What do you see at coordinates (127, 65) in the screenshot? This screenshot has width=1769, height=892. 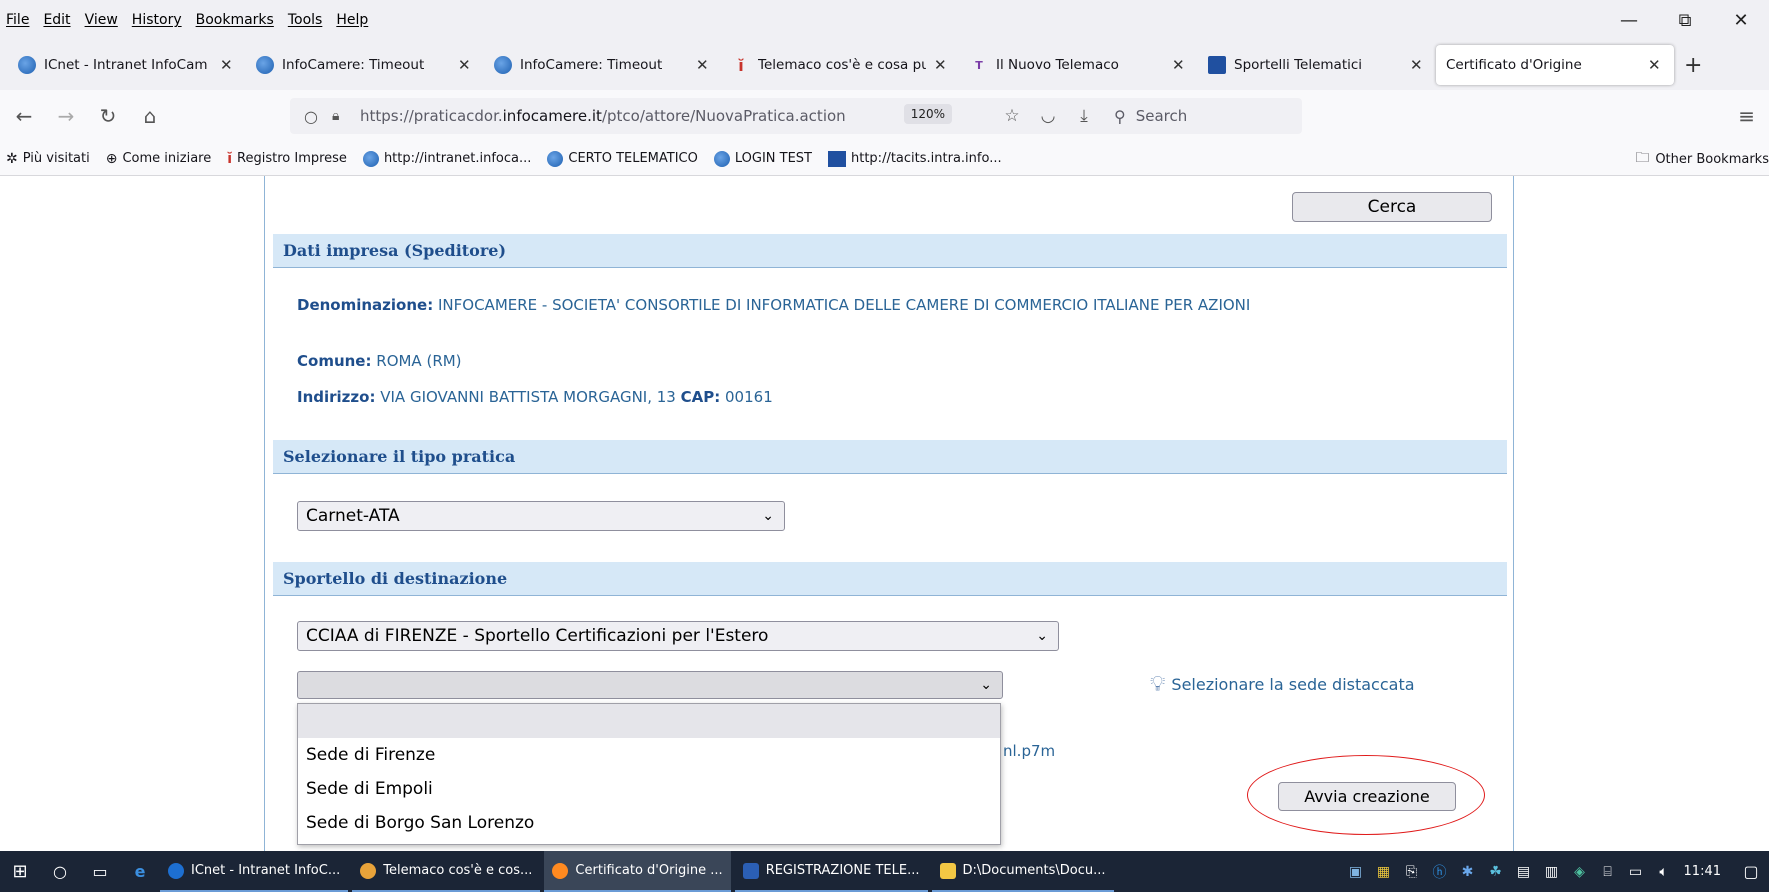 I see `tab-icnet: ICnet - Intranet InfoCam ✕` at bounding box center [127, 65].